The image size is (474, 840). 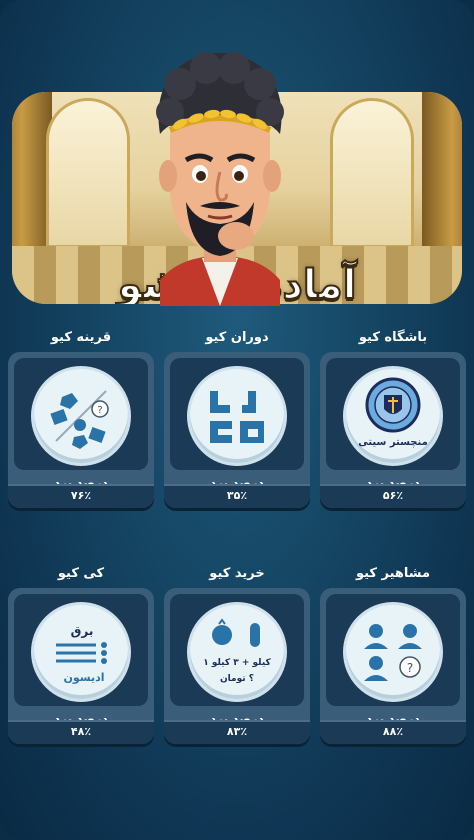 I want to click on win-rate-bar: ۸۸٪, so click(x=393, y=732).